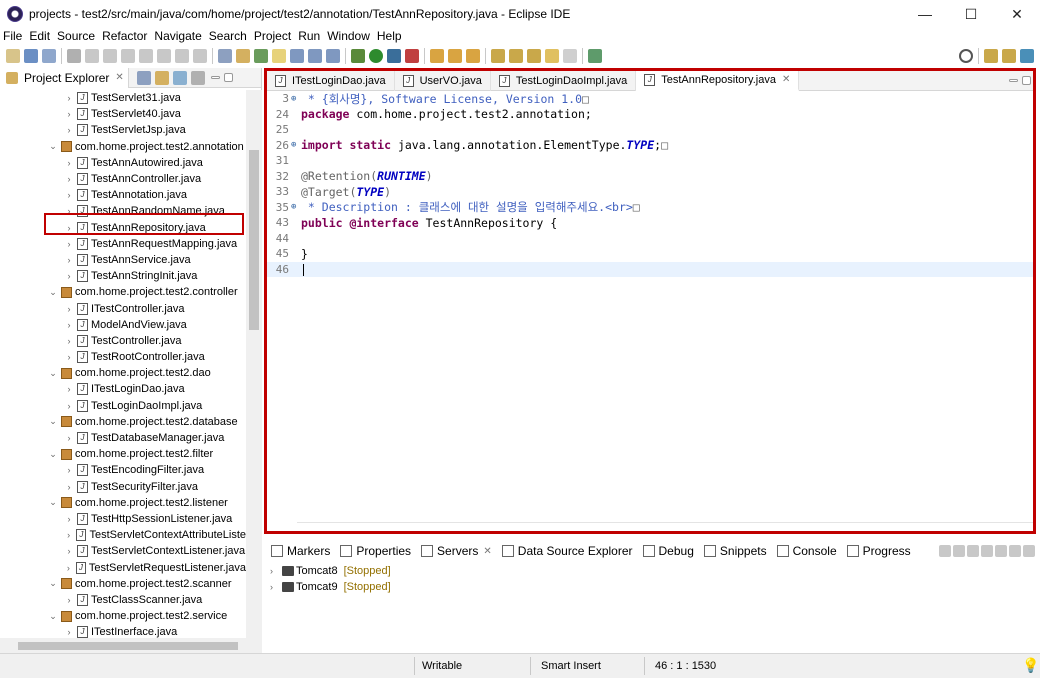 Image resolution: width=1040 pixels, height=678 pixels. Describe the element at coordinates (991, 56) in the screenshot. I see `open-perspective-icon` at that location.